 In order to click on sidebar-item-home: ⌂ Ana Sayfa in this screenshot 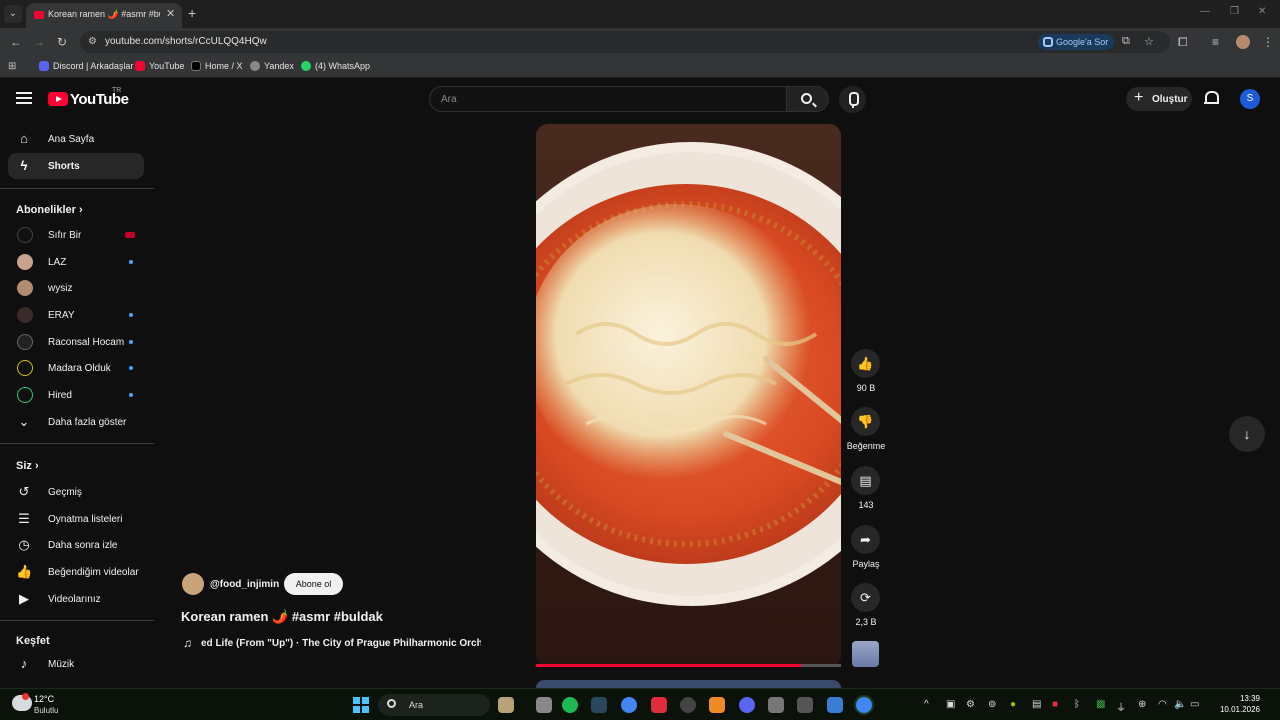, I will do `click(76, 139)`.